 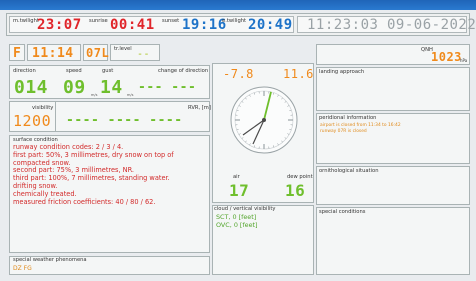 I want to click on visibility-panel: visibility 1200 RVR, [m] ---- ---- ----, so click(x=110, y=116).